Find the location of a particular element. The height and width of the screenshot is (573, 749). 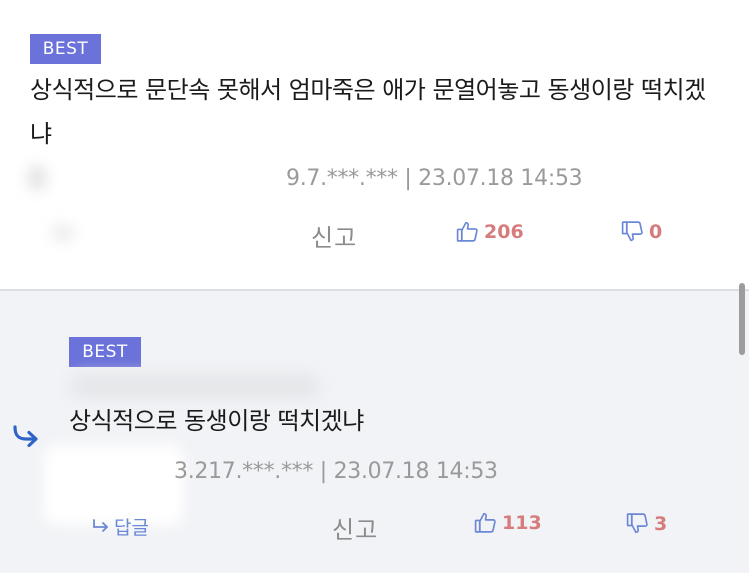

upvote-count: 206 is located at coordinates (504, 231).